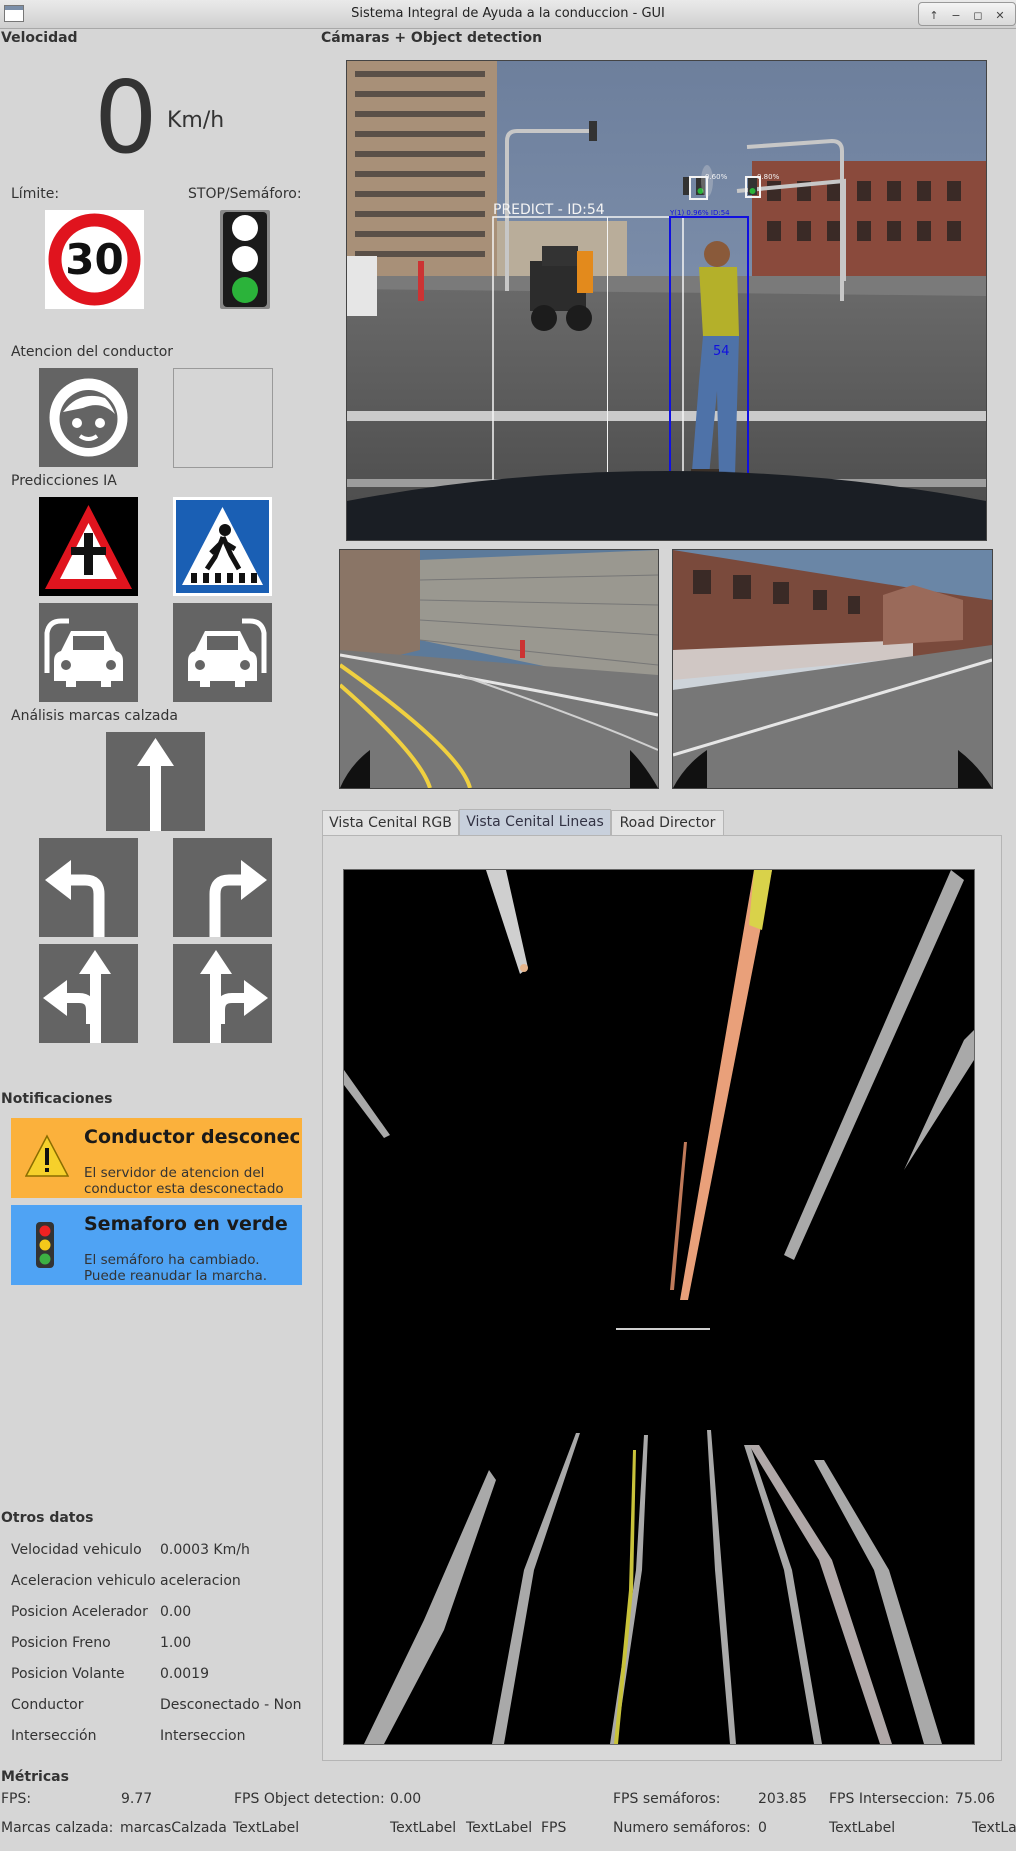  I want to click on warning-icon, so click(47, 1156).